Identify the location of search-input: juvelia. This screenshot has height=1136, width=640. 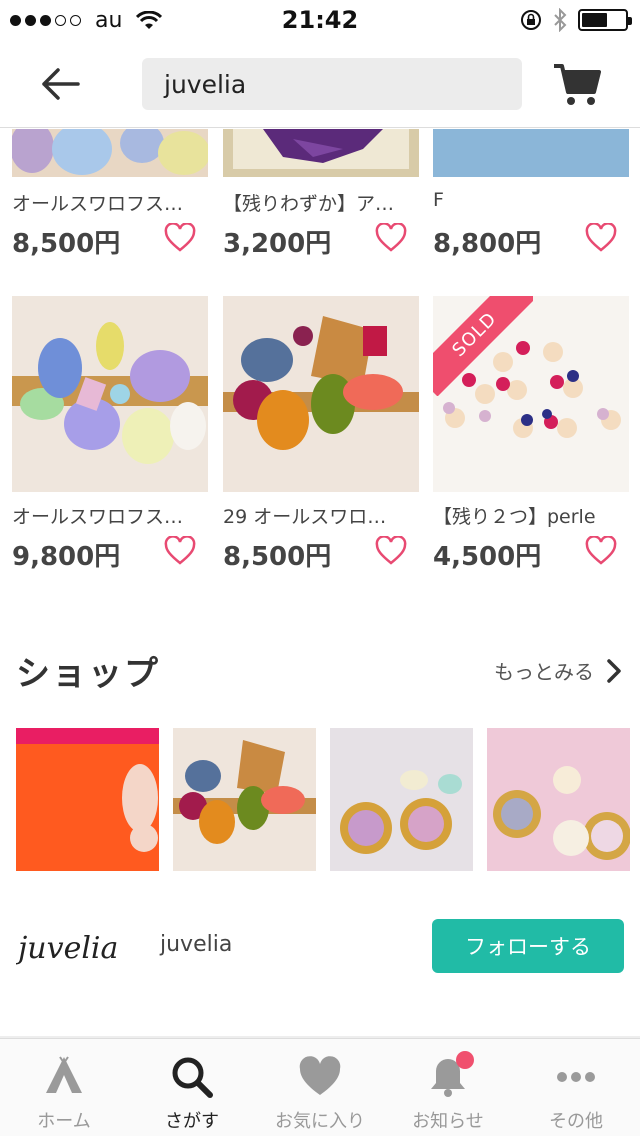
(332, 84).